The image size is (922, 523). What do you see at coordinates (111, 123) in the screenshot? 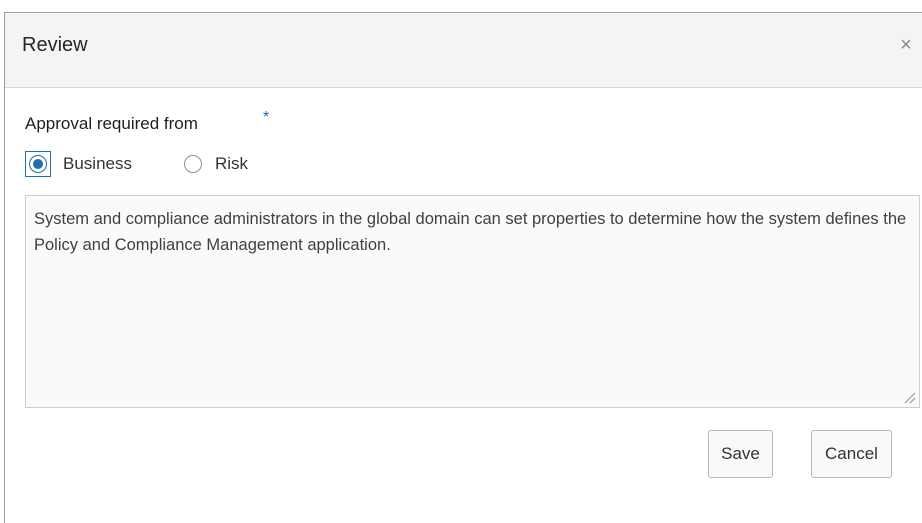
I see `approval-label: Approval required from` at bounding box center [111, 123].